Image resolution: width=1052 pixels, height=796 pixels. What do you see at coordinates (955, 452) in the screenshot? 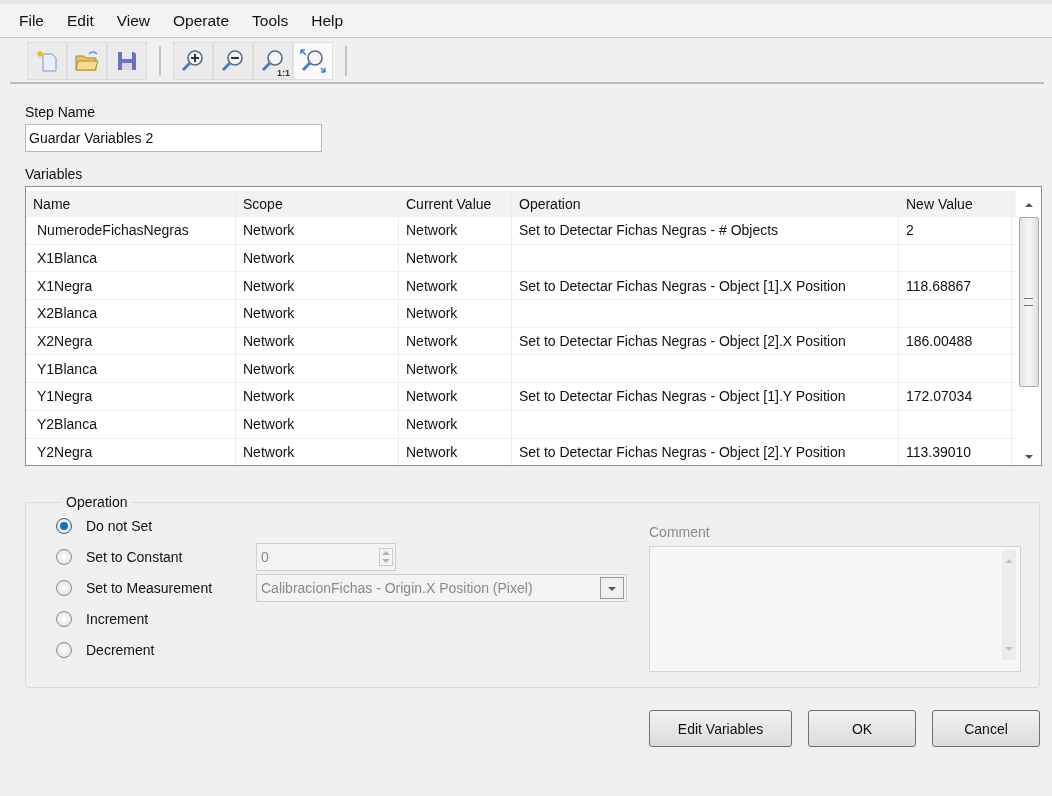
I see `table-cell: 113.39010` at bounding box center [955, 452].